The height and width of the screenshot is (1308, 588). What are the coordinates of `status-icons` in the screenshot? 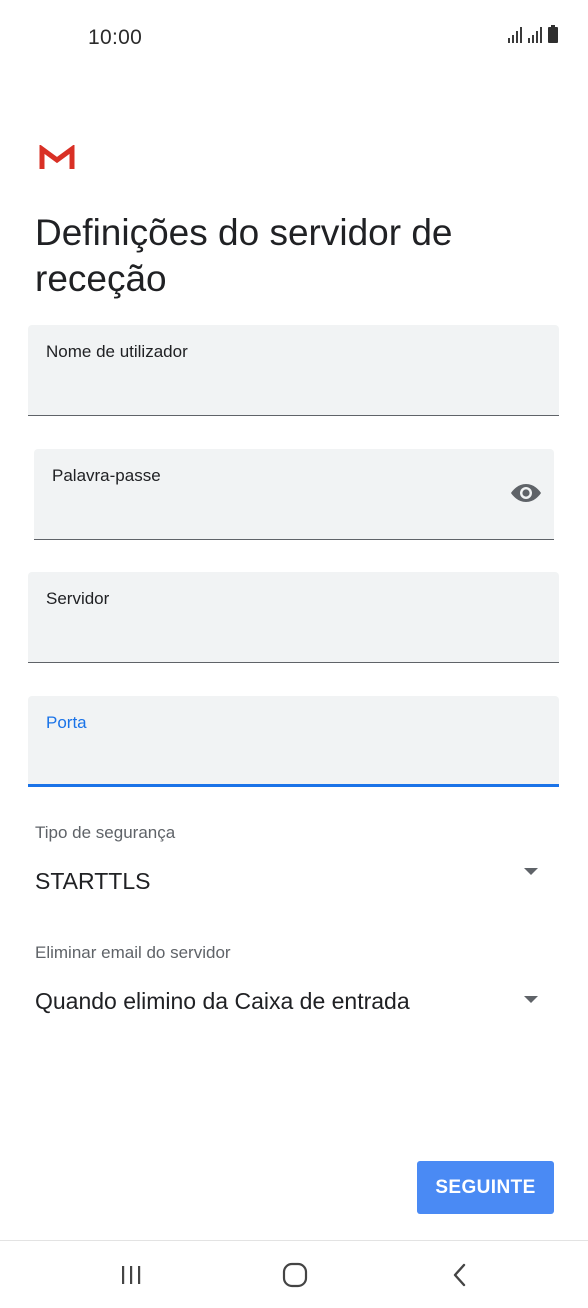 It's located at (533, 34).